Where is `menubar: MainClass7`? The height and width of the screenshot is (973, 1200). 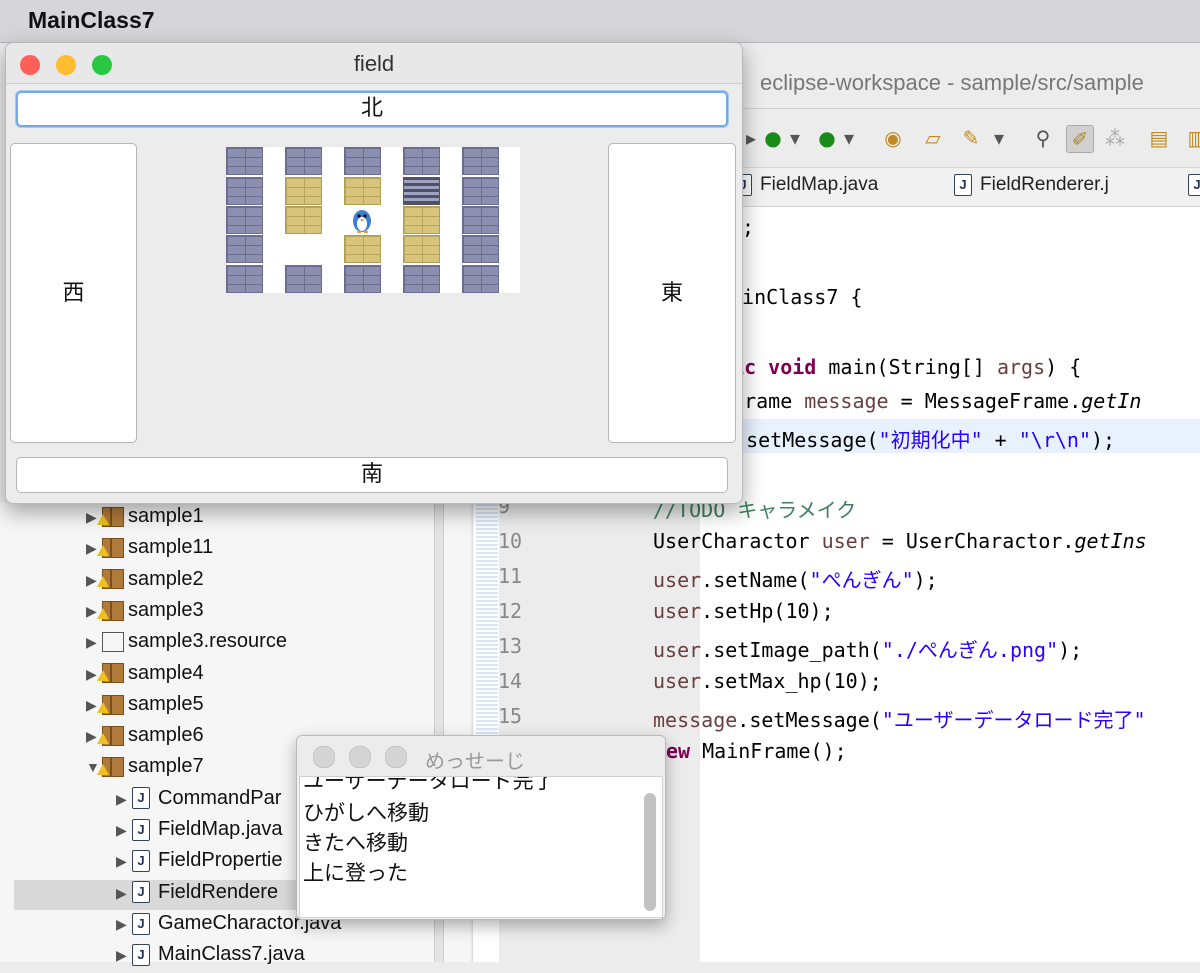
menubar: MainClass7 is located at coordinates (600, 21).